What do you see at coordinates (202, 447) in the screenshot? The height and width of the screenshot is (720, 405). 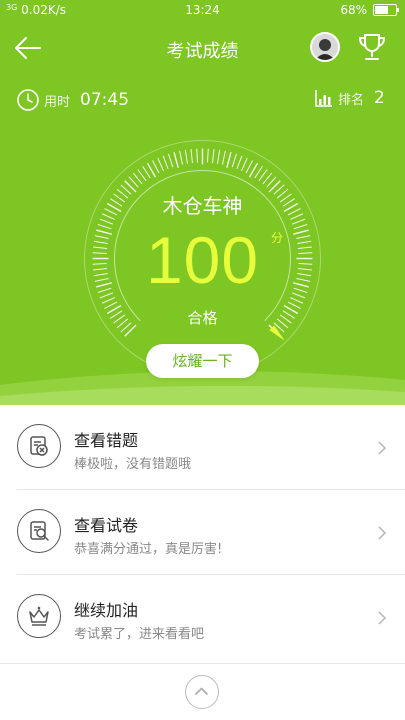 I see `list-item-wrong-questions: 查看错题 棒极啦，没有错题哦` at bounding box center [202, 447].